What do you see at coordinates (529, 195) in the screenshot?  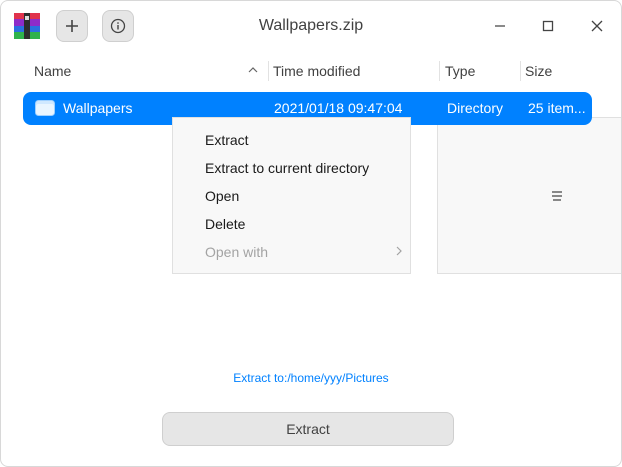 I see `main-menu-button` at bounding box center [529, 195].